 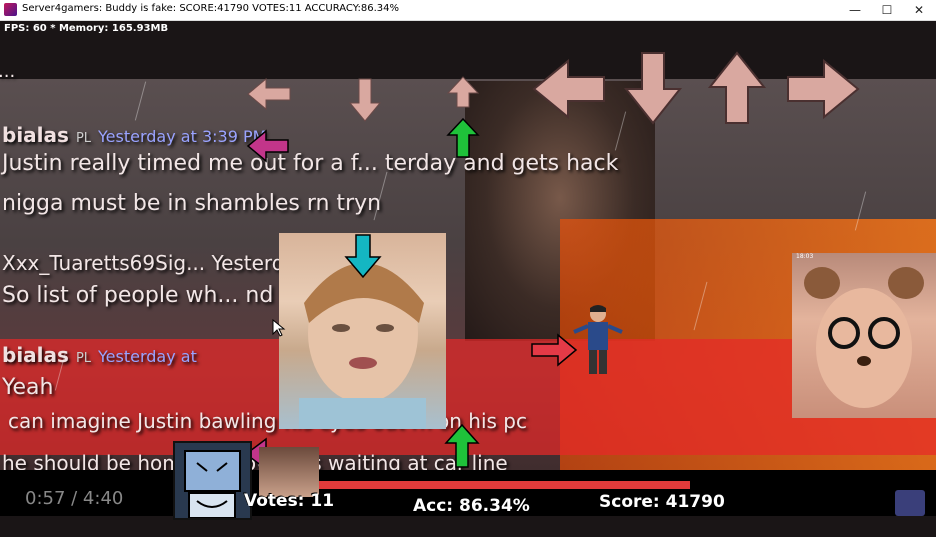 What do you see at coordinates (919, 10) in the screenshot?
I see `close-button: ✕` at bounding box center [919, 10].